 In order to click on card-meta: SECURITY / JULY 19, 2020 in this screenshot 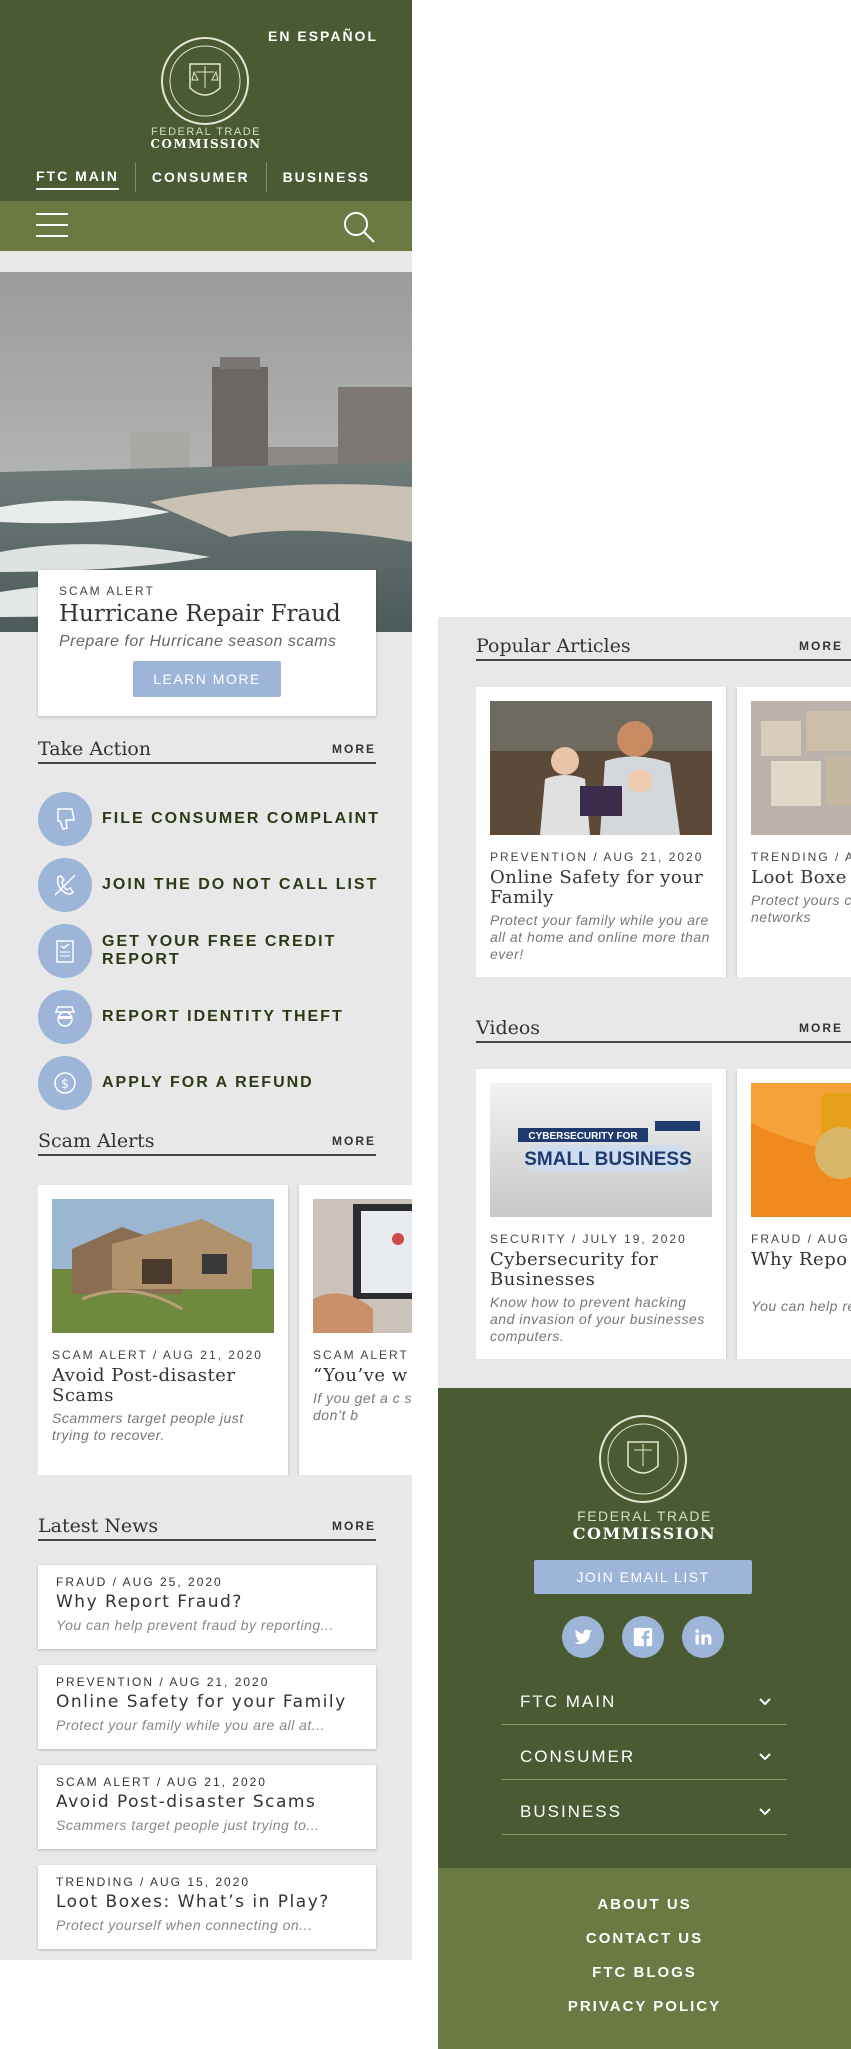, I will do `click(588, 1239)`.